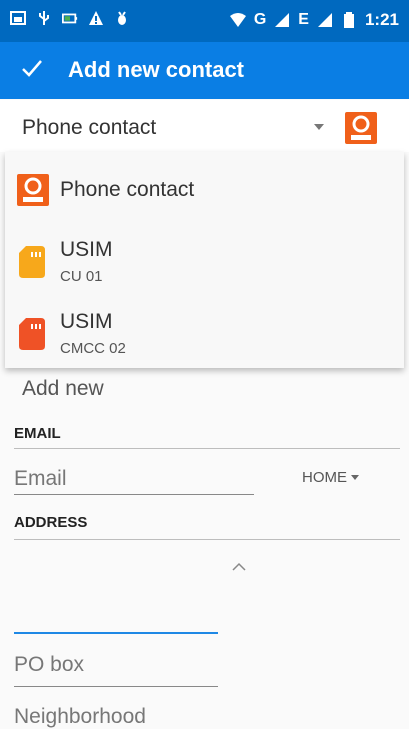  What do you see at coordinates (32, 68) in the screenshot?
I see `check-icon` at bounding box center [32, 68].